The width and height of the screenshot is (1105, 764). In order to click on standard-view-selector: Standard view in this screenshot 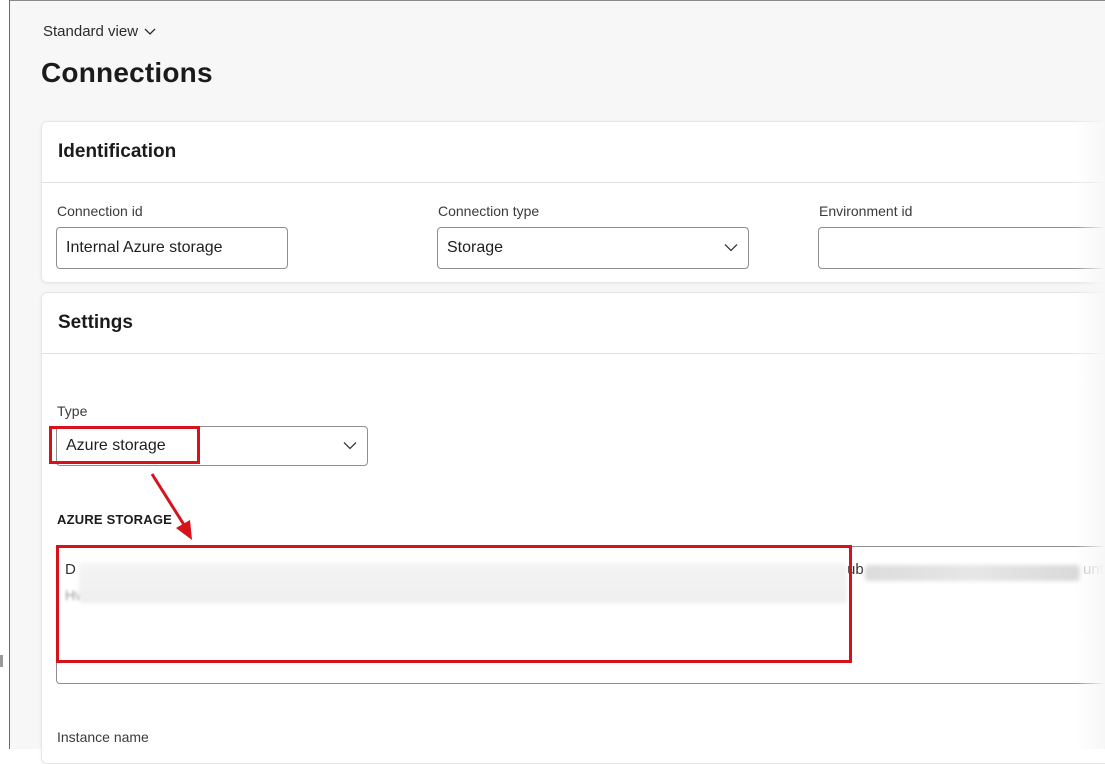, I will do `click(99, 31)`.